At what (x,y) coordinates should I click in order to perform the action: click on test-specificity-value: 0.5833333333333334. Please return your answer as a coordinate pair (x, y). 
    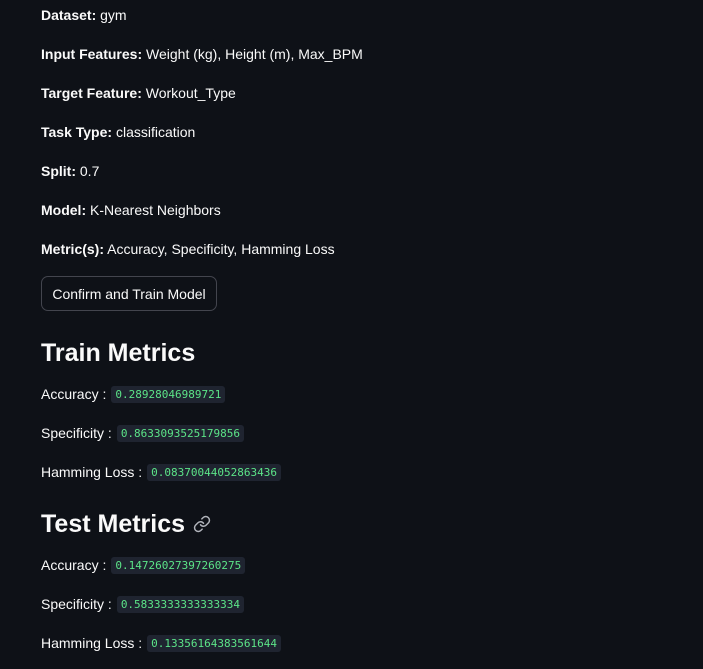
    Looking at the image, I should click on (180, 604).